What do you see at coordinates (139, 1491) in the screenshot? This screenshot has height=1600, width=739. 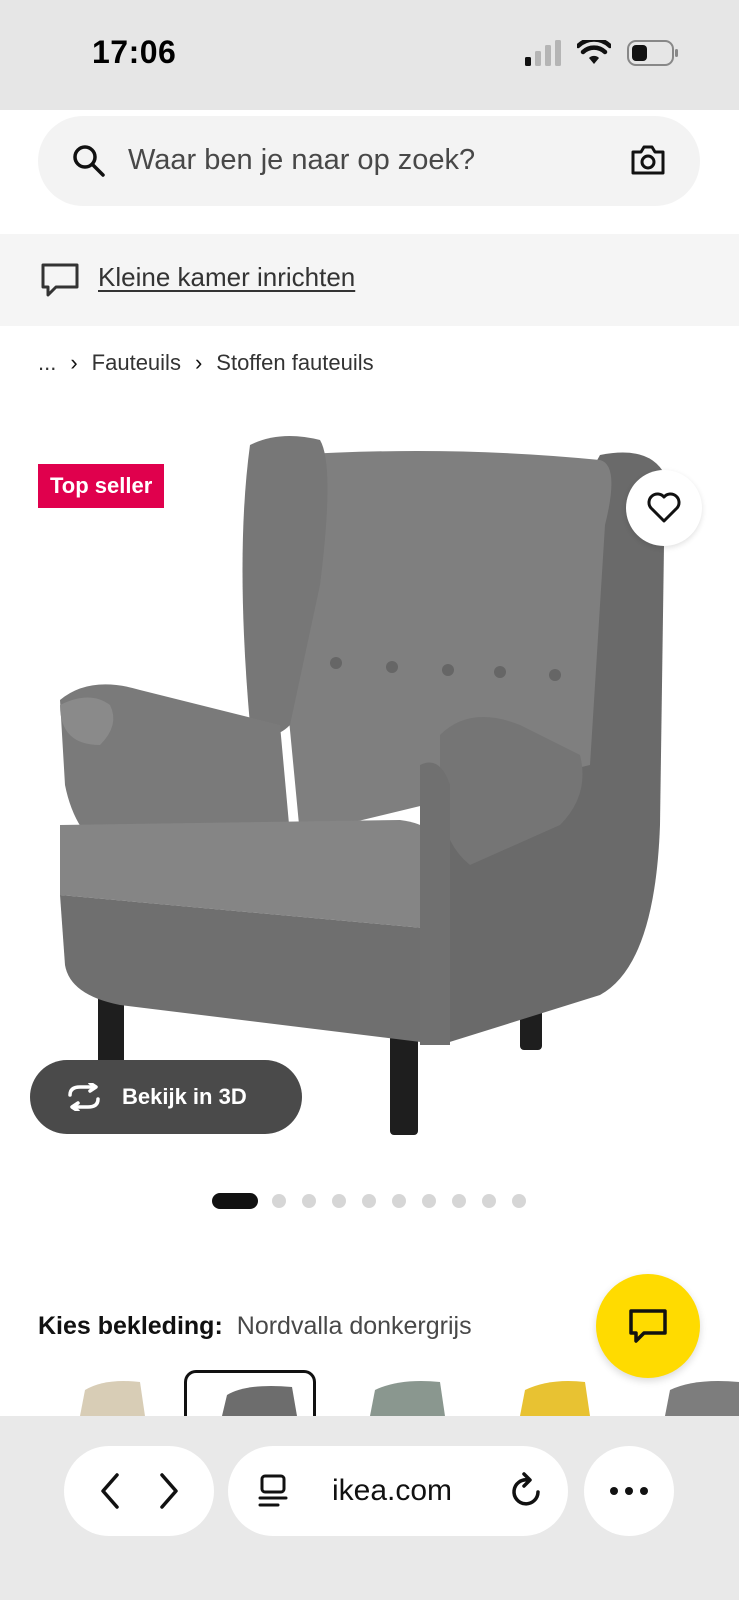 I see `nav-buttons` at bounding box center [139, 1491].